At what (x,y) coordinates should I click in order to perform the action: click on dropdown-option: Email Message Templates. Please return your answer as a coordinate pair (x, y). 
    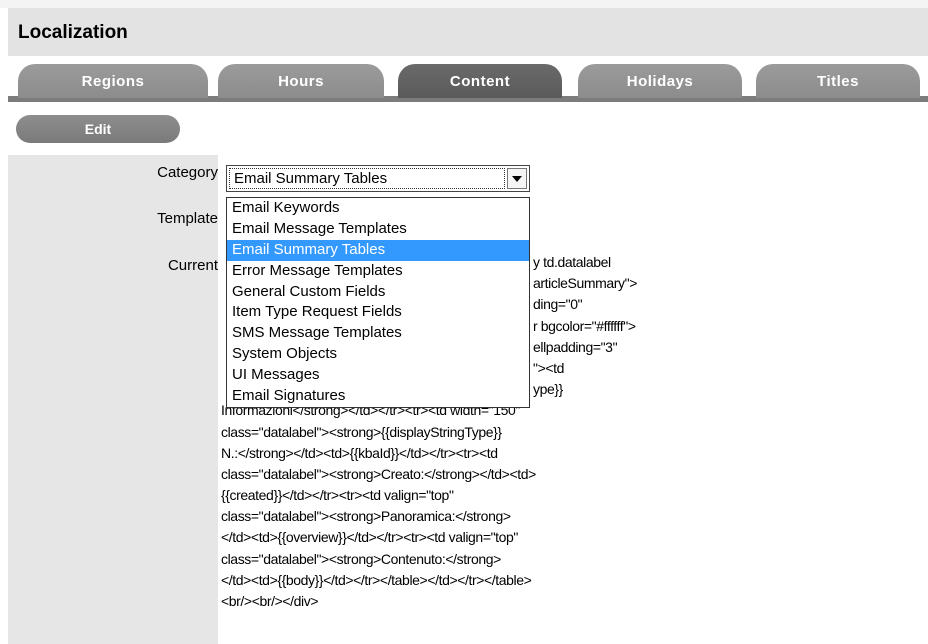
    Looking at the image, I should click on (378, 229).